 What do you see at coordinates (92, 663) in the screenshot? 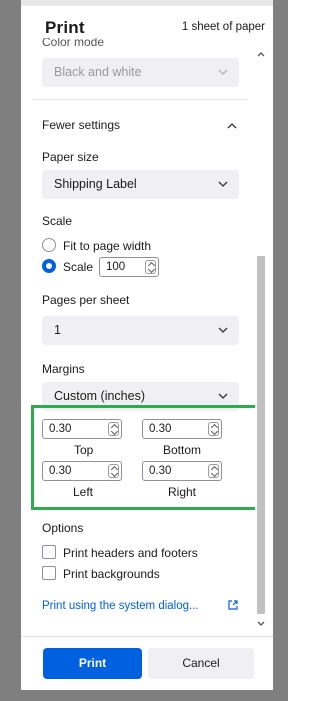
I see `print-button: Print` at bounding box center [92, 663].